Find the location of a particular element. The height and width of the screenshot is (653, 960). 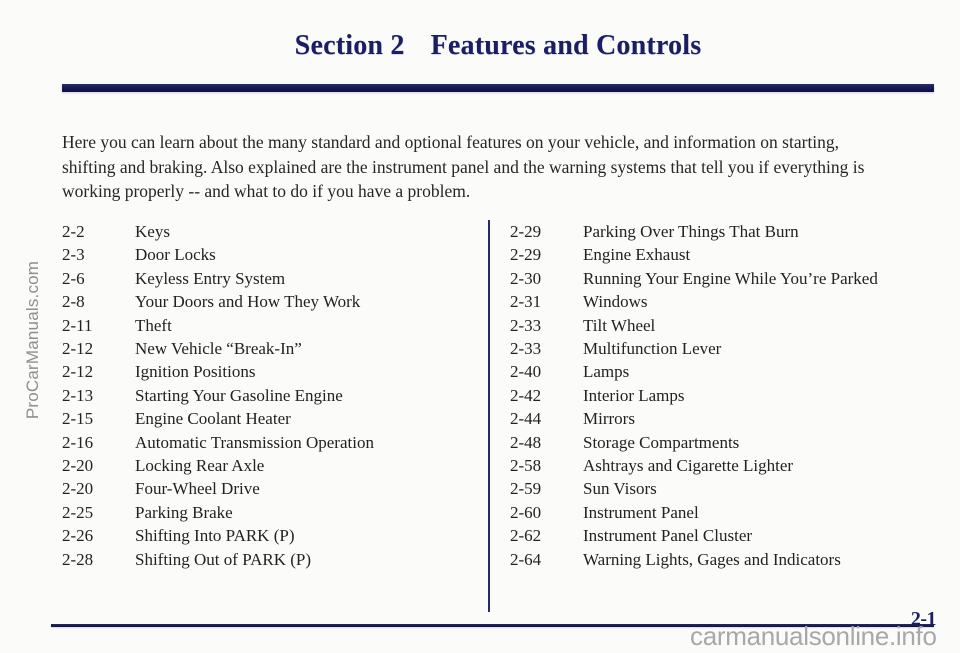

toc-entry-title: Automatic Transmission Operation is located at coordinates (254, 442).